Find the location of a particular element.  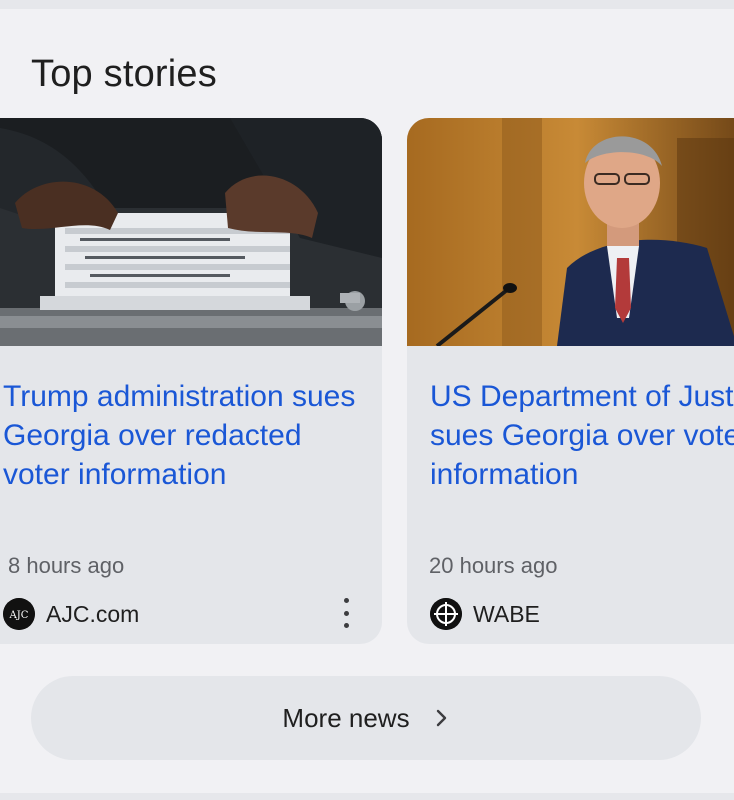

wabe-logo-icon is located at coordinates (446, 614).